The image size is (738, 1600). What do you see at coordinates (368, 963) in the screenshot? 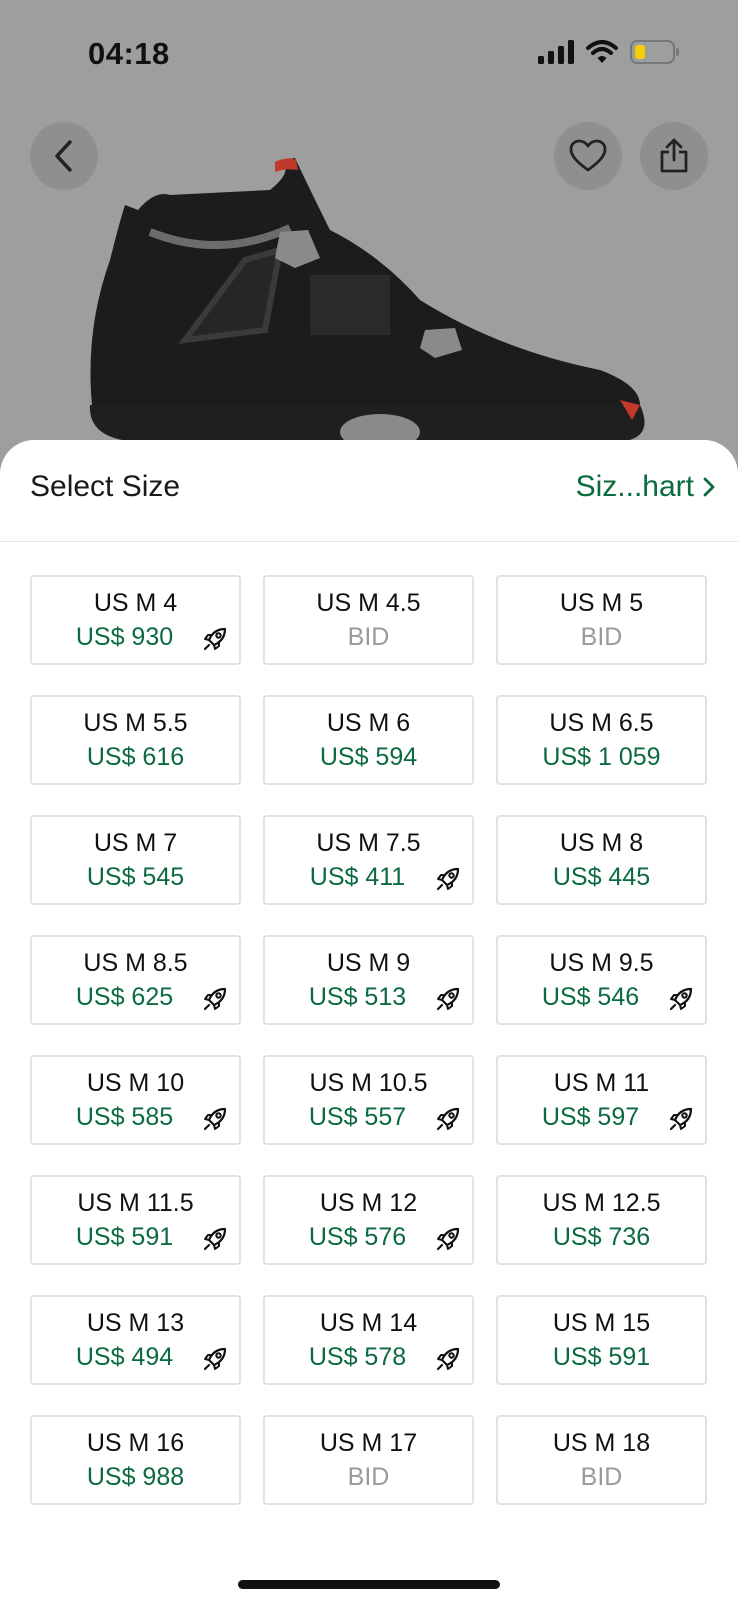
I see `size-label: US M 9` at bounding box center [368, 963].